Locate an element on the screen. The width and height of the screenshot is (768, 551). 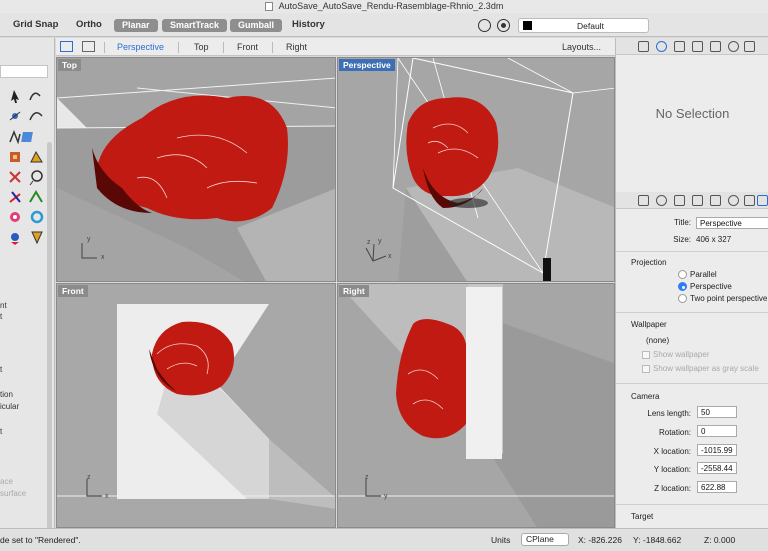
transform-tool-icon is located at coordinates (15, 177).